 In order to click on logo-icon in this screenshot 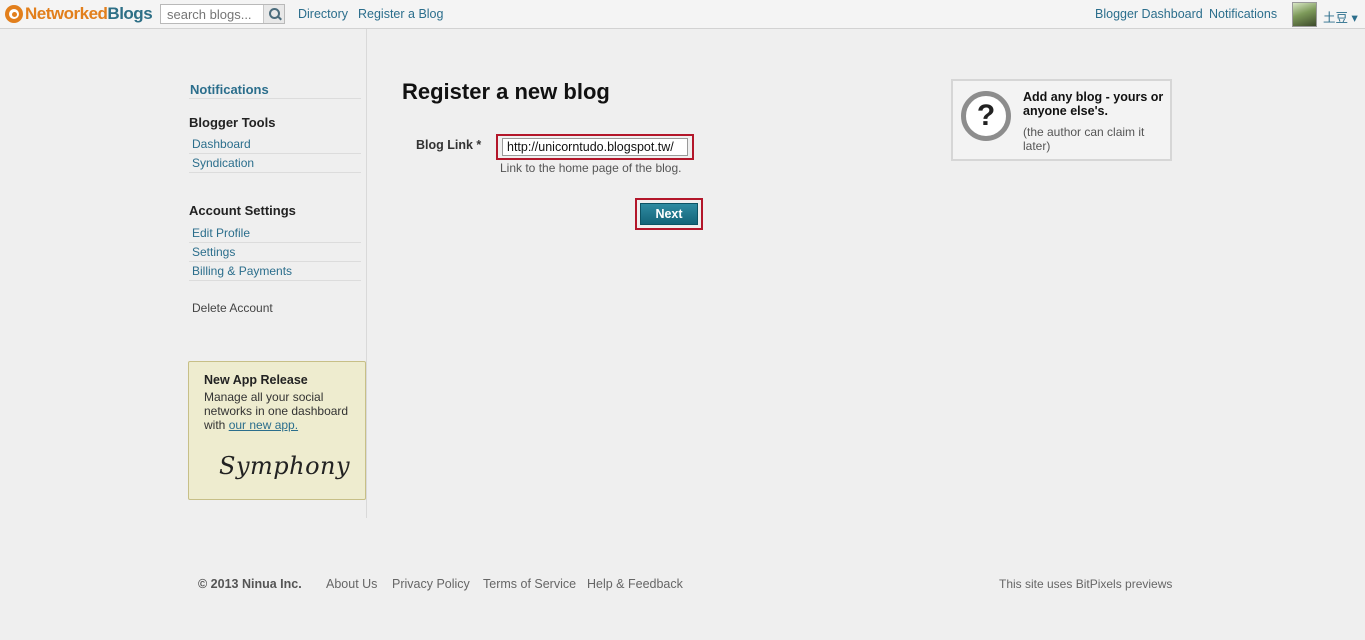, I will do `click(14, 14)`.